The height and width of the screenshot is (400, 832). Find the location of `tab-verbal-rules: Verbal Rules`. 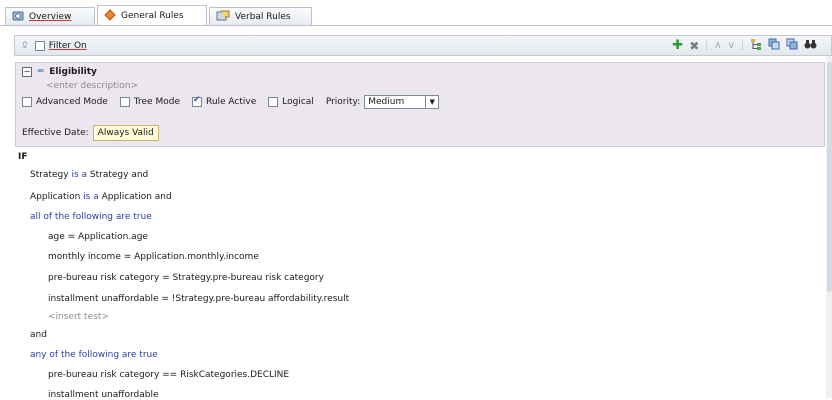

tab-verbal-rules: Verbal Rules is located at coordinates (260, 16).